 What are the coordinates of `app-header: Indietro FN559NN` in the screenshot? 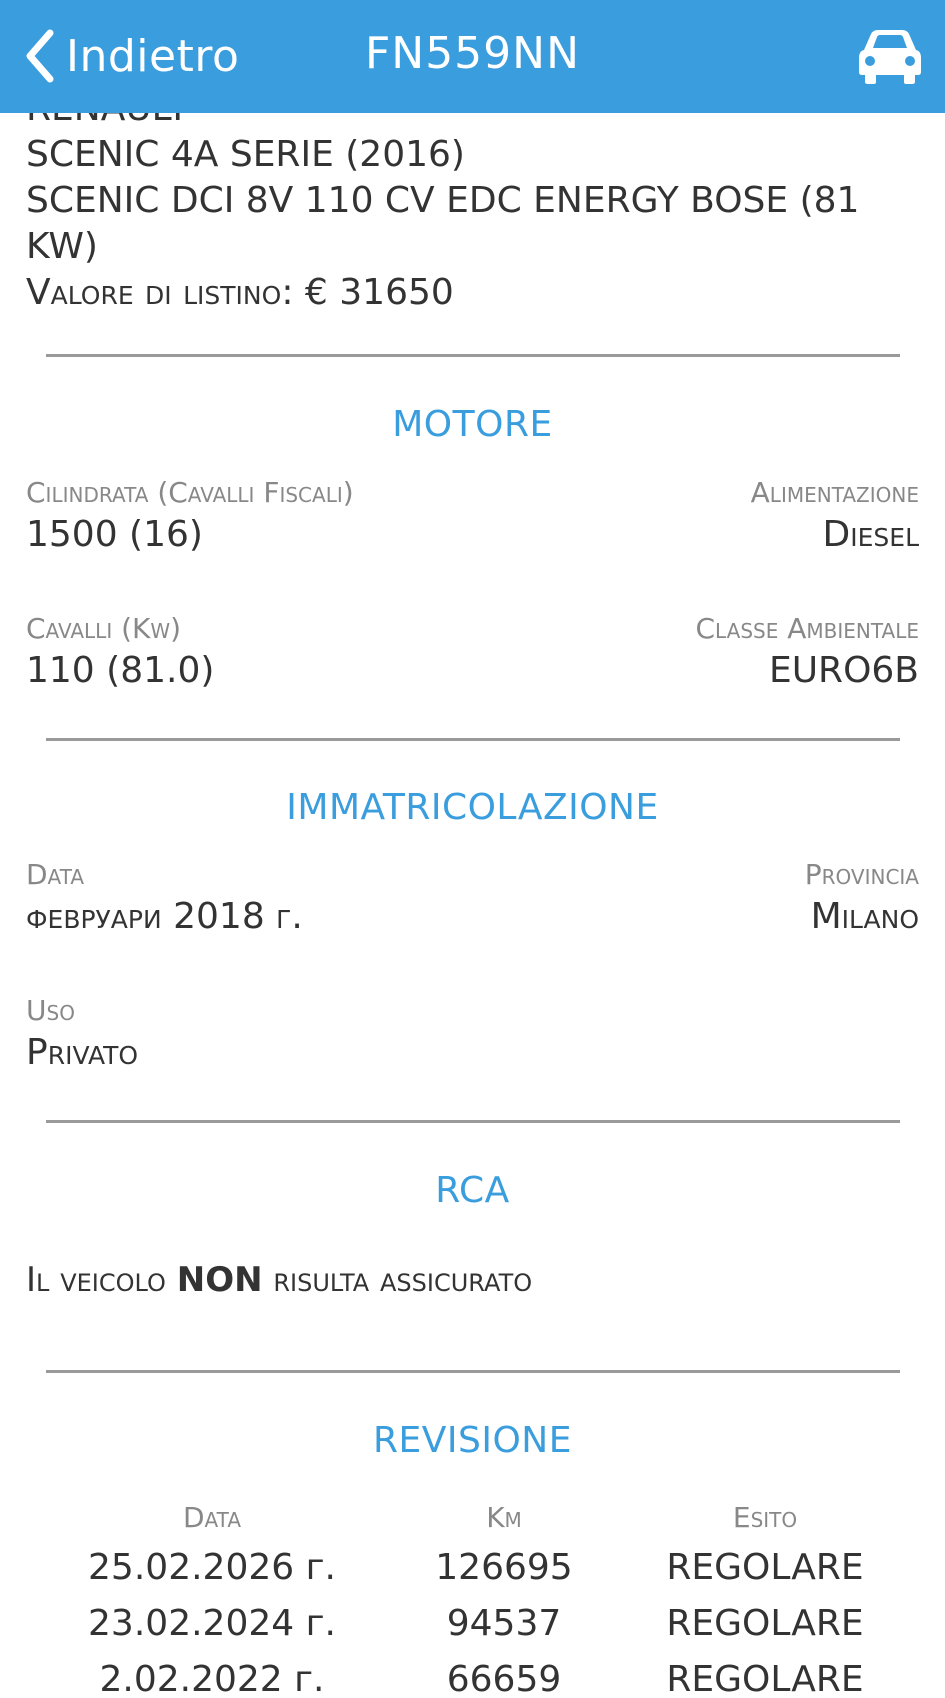 It's located at (472, 56).